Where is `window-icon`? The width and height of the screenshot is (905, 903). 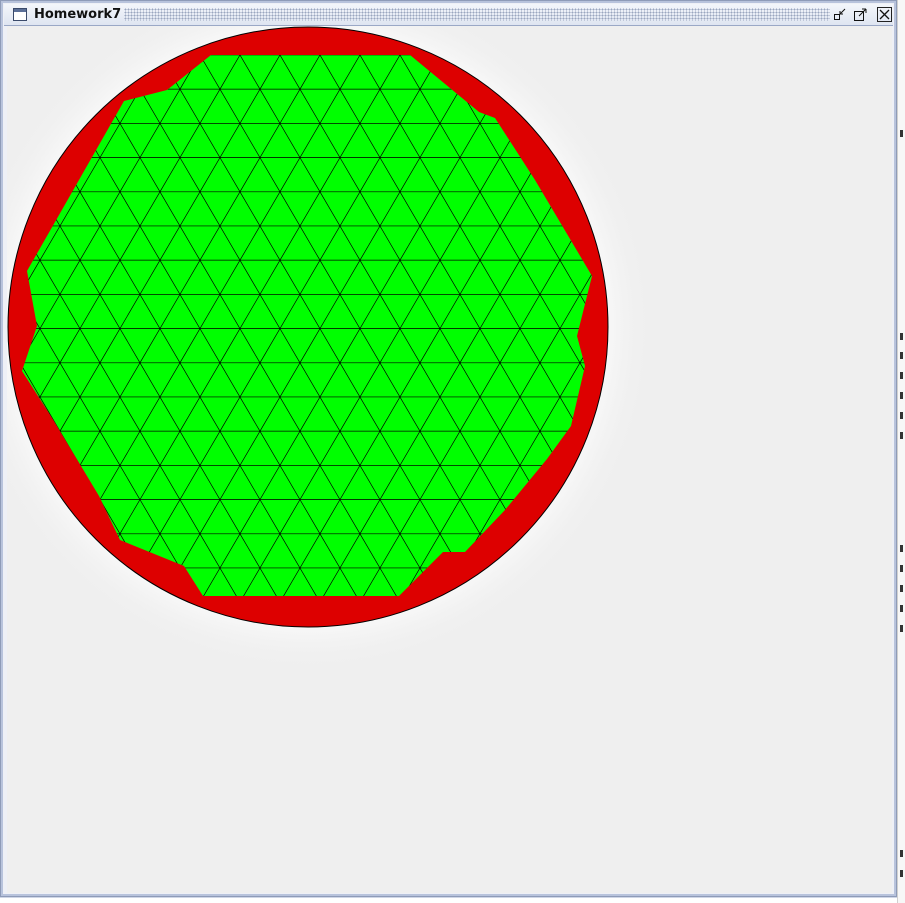
window-icon is located at coordinates (20, 14).